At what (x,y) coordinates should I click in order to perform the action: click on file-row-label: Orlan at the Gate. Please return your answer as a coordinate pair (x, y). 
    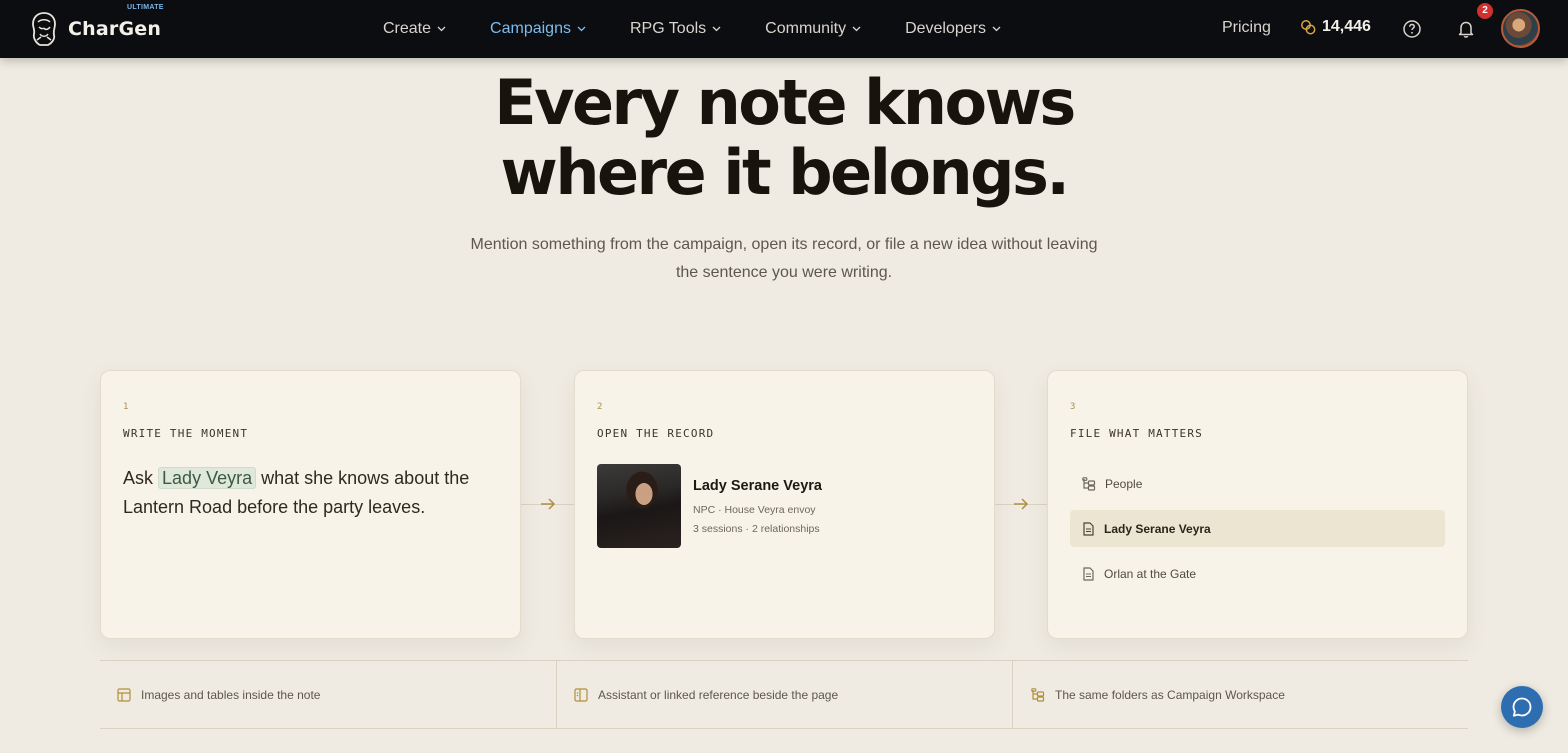
    Looking at the image, I should click on (1150, 573).